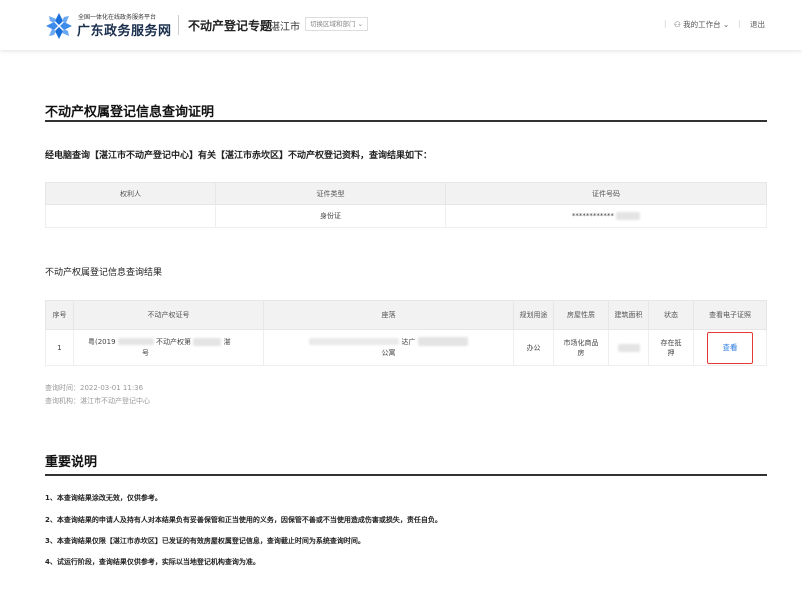 The height and width of the screenshot is (600, 802). I want to click on col-seq: 序号, so click(59, 315).